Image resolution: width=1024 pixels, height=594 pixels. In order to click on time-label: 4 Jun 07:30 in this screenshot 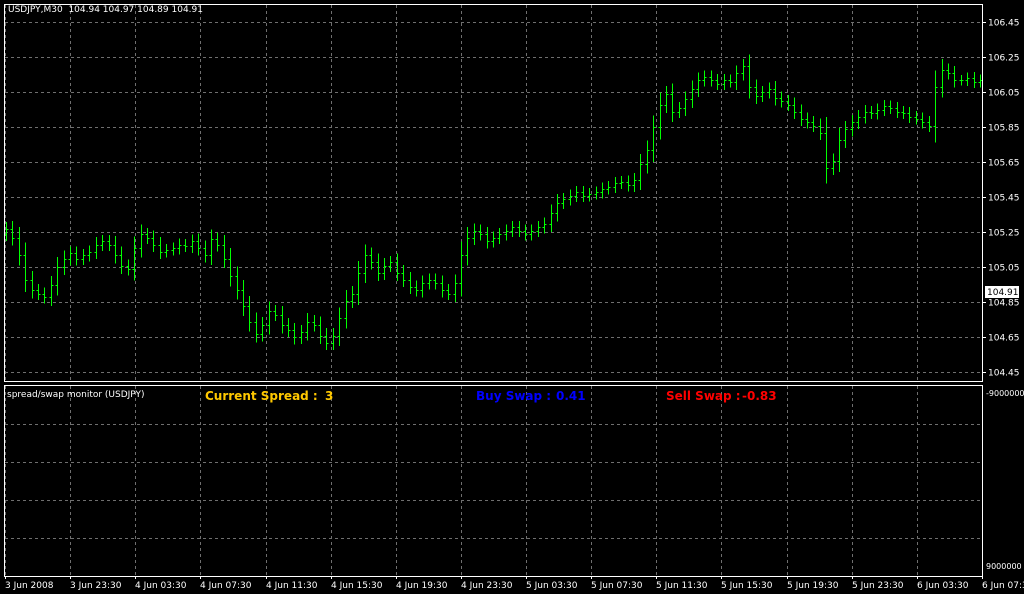, I will do `click(226, 586)`.